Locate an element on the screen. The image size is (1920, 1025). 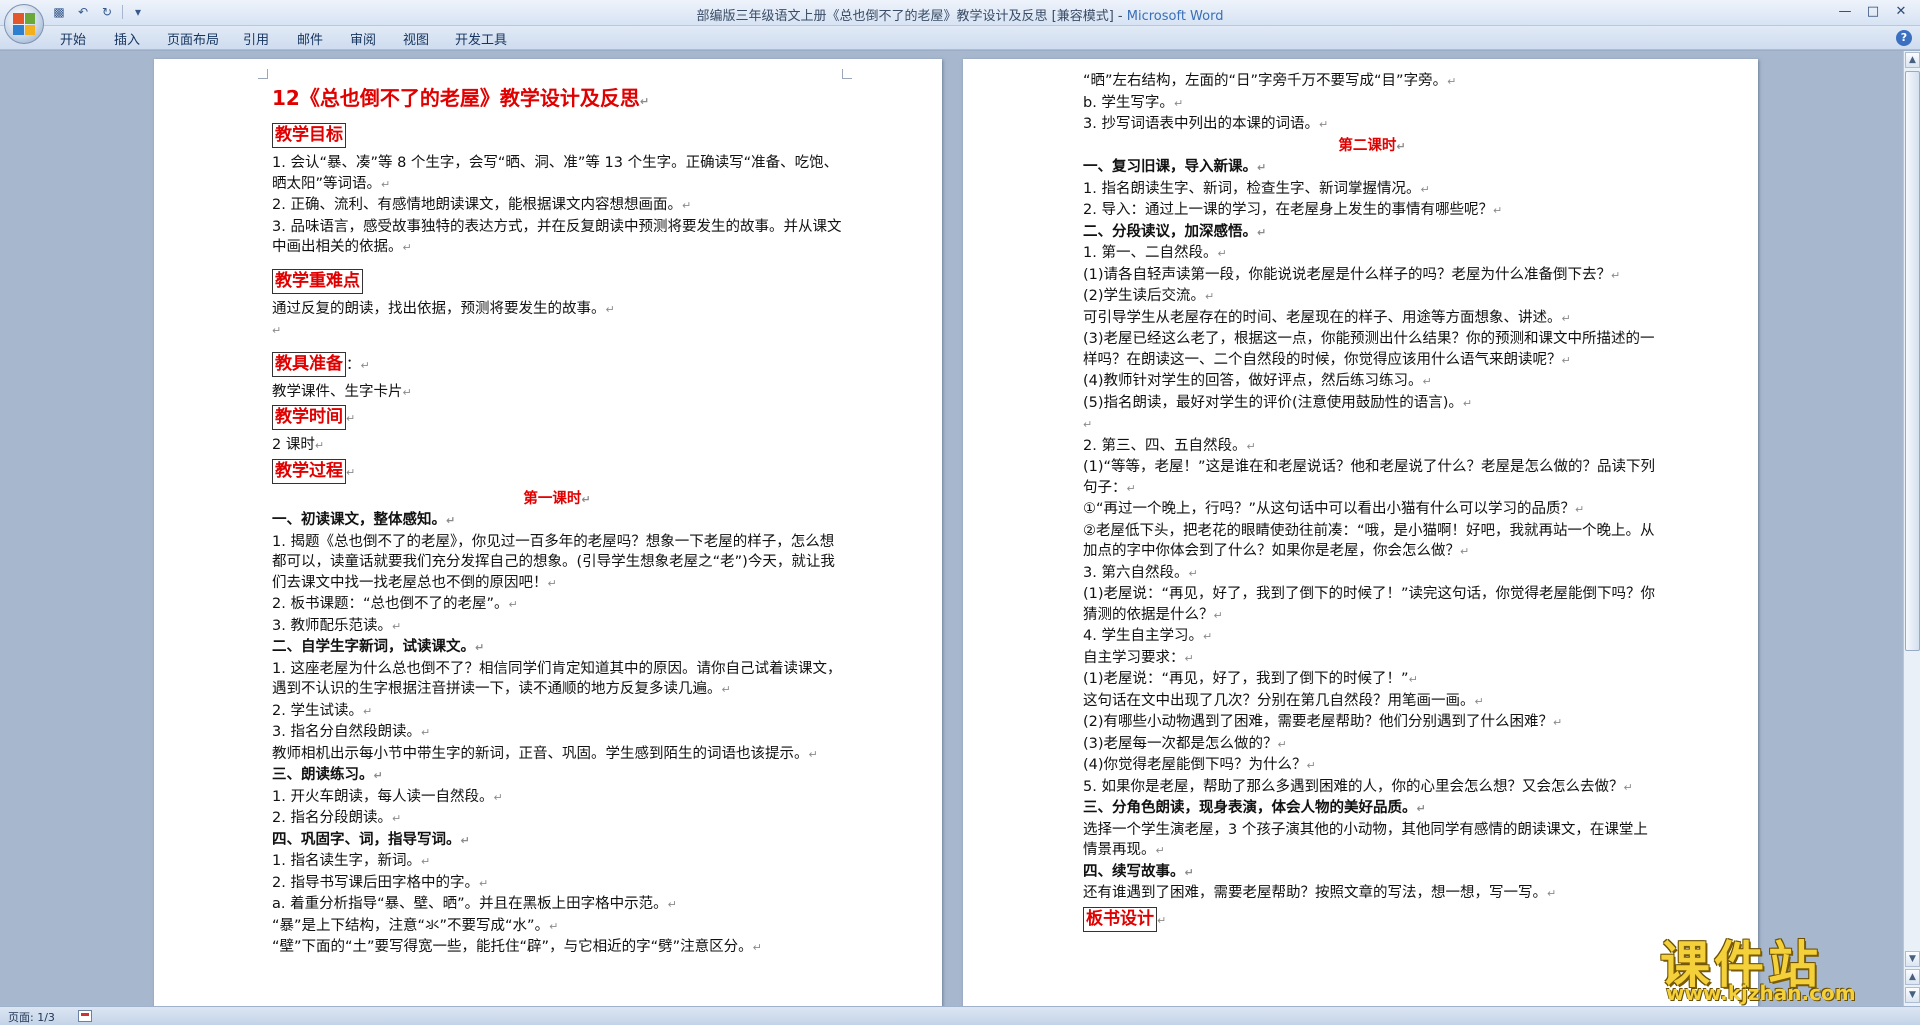
section-heading: 二、自学生字新词，试读课文。↵ is located at coordinates (378, 647).